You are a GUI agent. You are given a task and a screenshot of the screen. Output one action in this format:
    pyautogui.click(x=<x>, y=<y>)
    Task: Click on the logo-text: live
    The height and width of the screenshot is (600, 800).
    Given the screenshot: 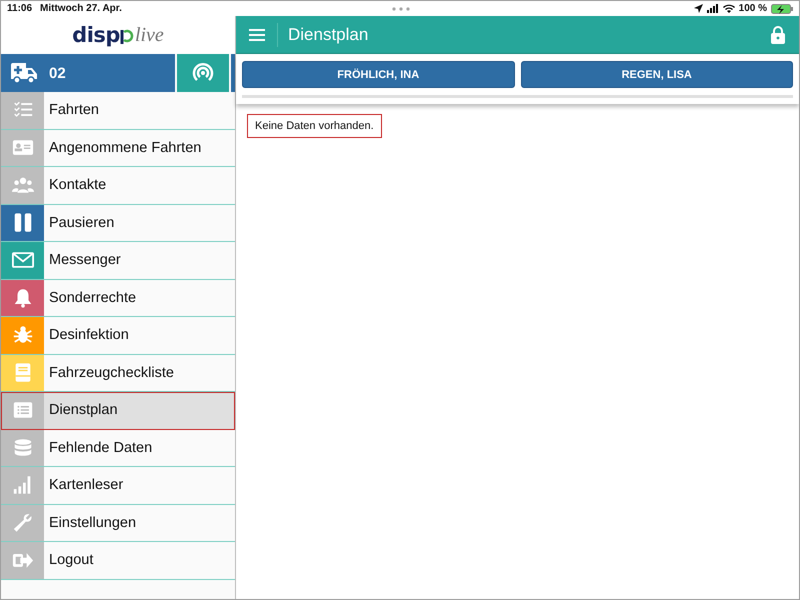 What is the action you would take?
    pyautogui.click(x=149, y=35)
    